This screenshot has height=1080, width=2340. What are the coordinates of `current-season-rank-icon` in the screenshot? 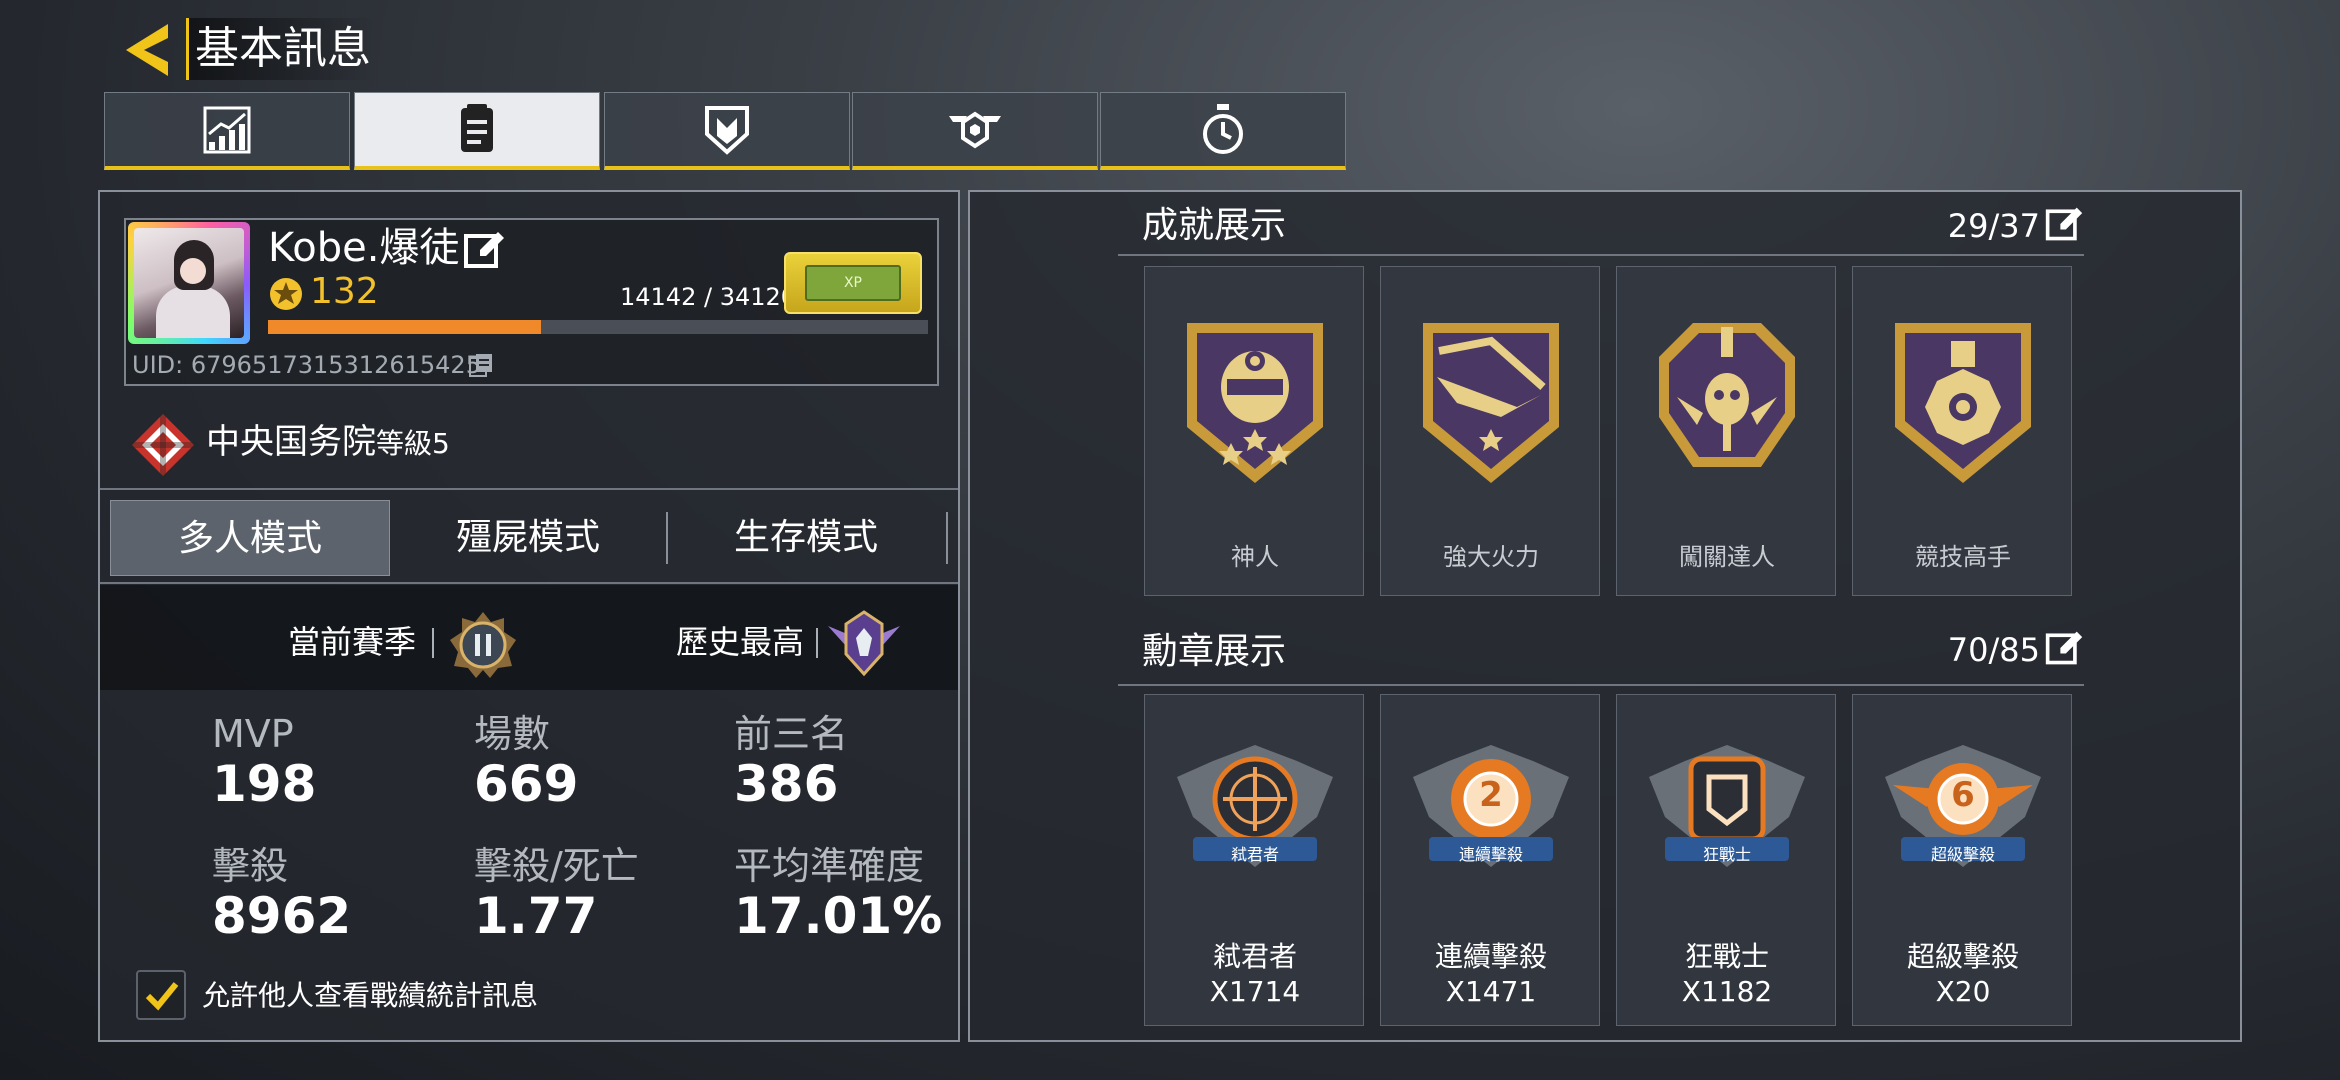 It's located at (483, 645).